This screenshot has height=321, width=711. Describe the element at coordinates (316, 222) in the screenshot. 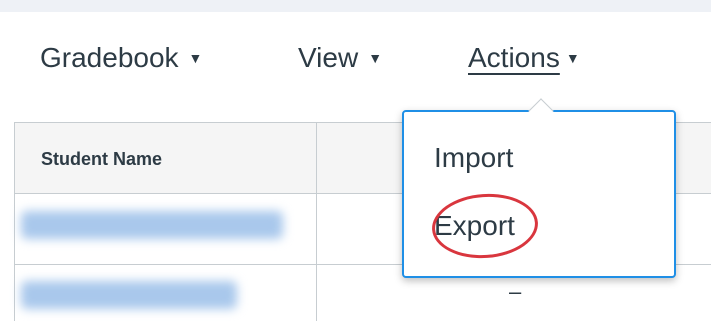

I see `column-divider` at that location.